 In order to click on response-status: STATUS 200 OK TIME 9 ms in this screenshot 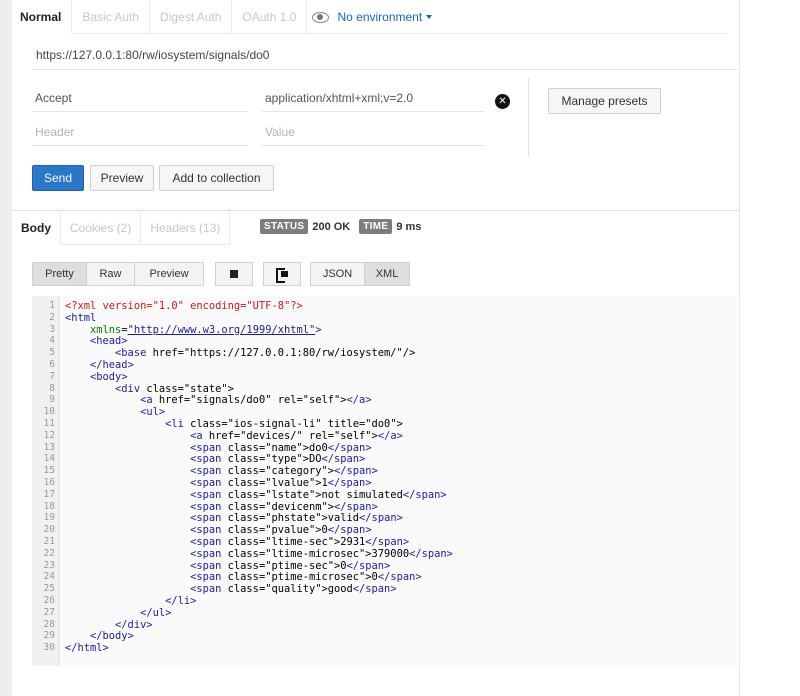, I will do `click(345, 226)`.